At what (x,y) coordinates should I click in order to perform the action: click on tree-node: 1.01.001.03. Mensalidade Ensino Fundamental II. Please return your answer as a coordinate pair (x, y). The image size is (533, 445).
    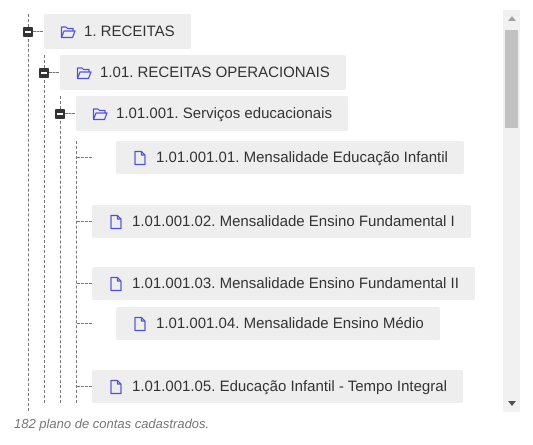
    Looking at the image, I should click on (283, 283).